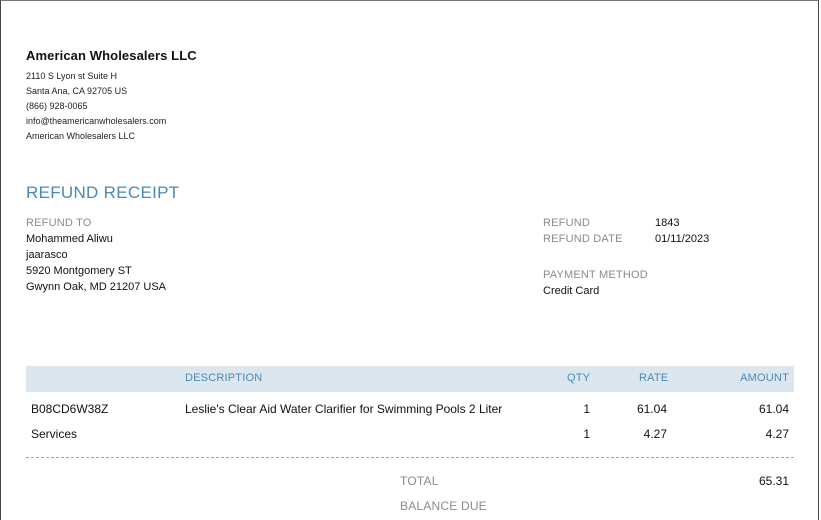 The image size is (821, 520). What do you see at coordinates (111, 55) in the screenshot?
I see `company-name: American Wholesalers LLC` at bounding box center [111, 55].